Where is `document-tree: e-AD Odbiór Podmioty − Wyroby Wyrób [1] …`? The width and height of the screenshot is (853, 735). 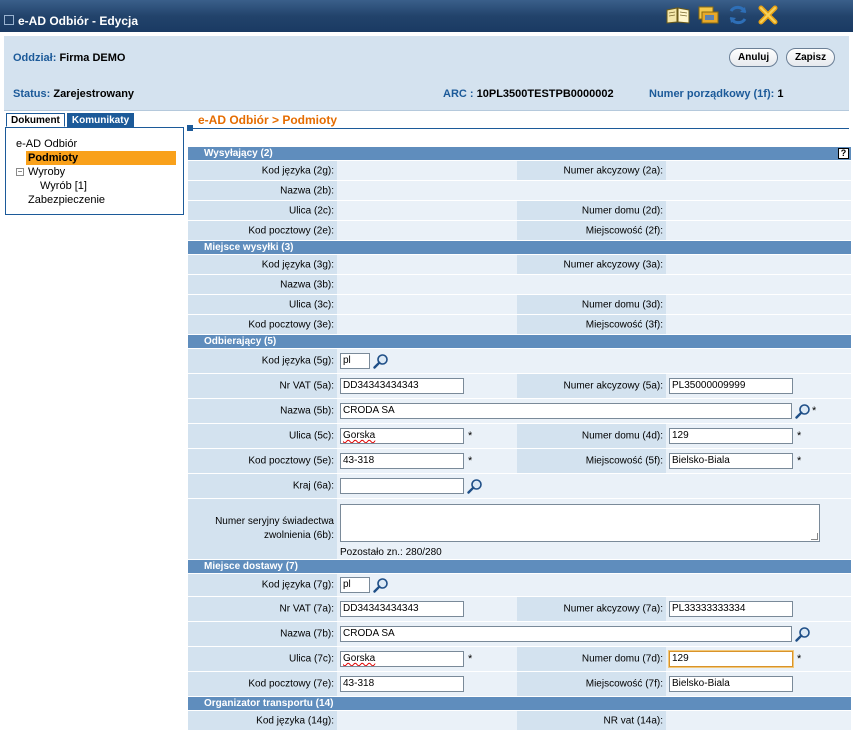
document-tree: e-AD Odbiór Podmioty − Wyroby Wyrób [1] … is located at coordinates (94, 171).